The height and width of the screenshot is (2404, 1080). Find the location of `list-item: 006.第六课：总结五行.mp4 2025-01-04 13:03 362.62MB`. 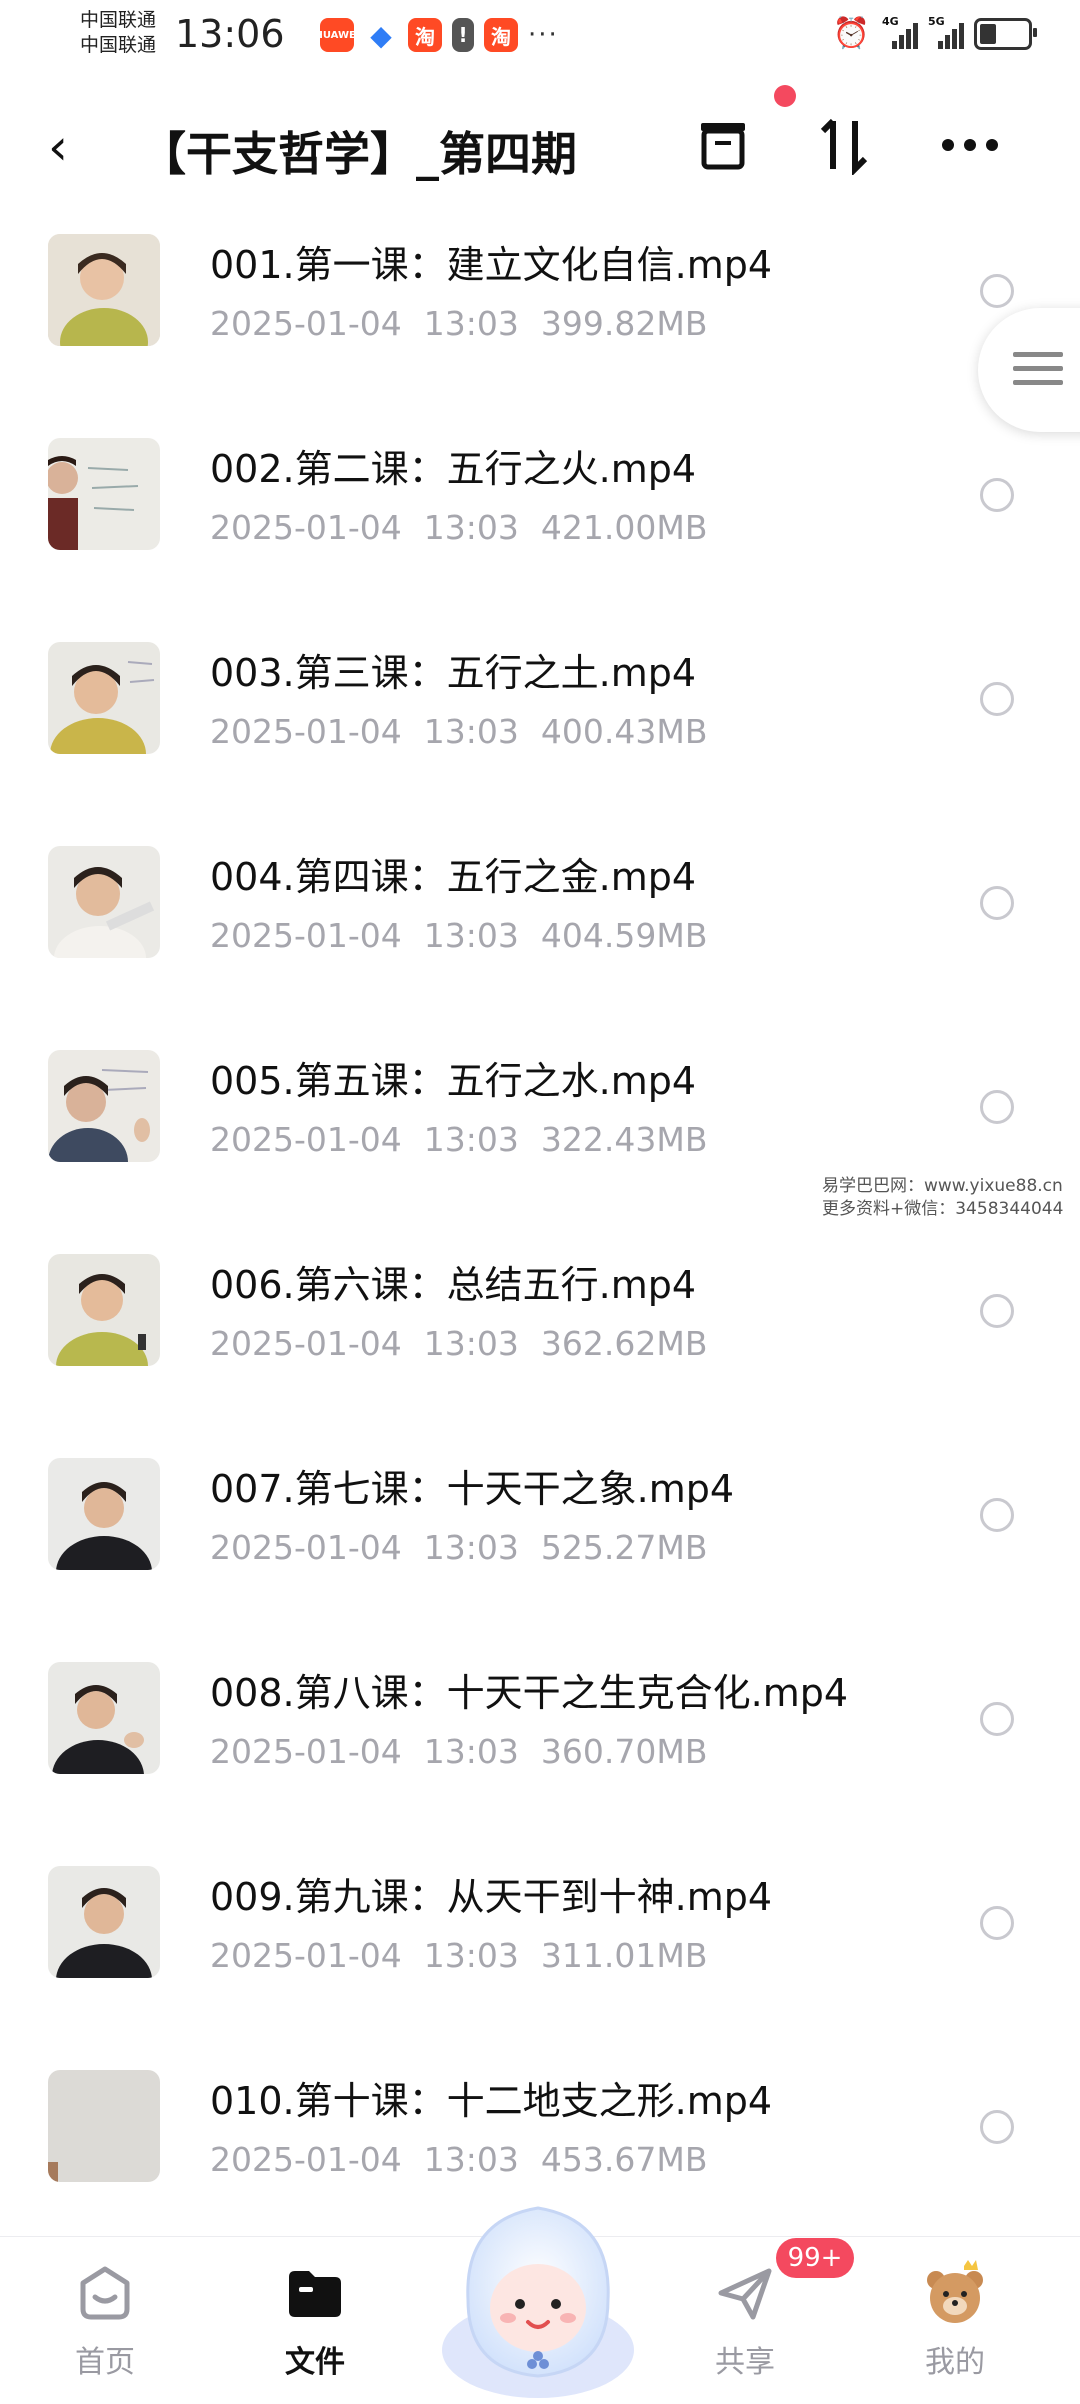

list-item: 006.第六课：总结五行.mp4 2025-01-04 13:03 362.62MB is located at coordinates (540, 1334).